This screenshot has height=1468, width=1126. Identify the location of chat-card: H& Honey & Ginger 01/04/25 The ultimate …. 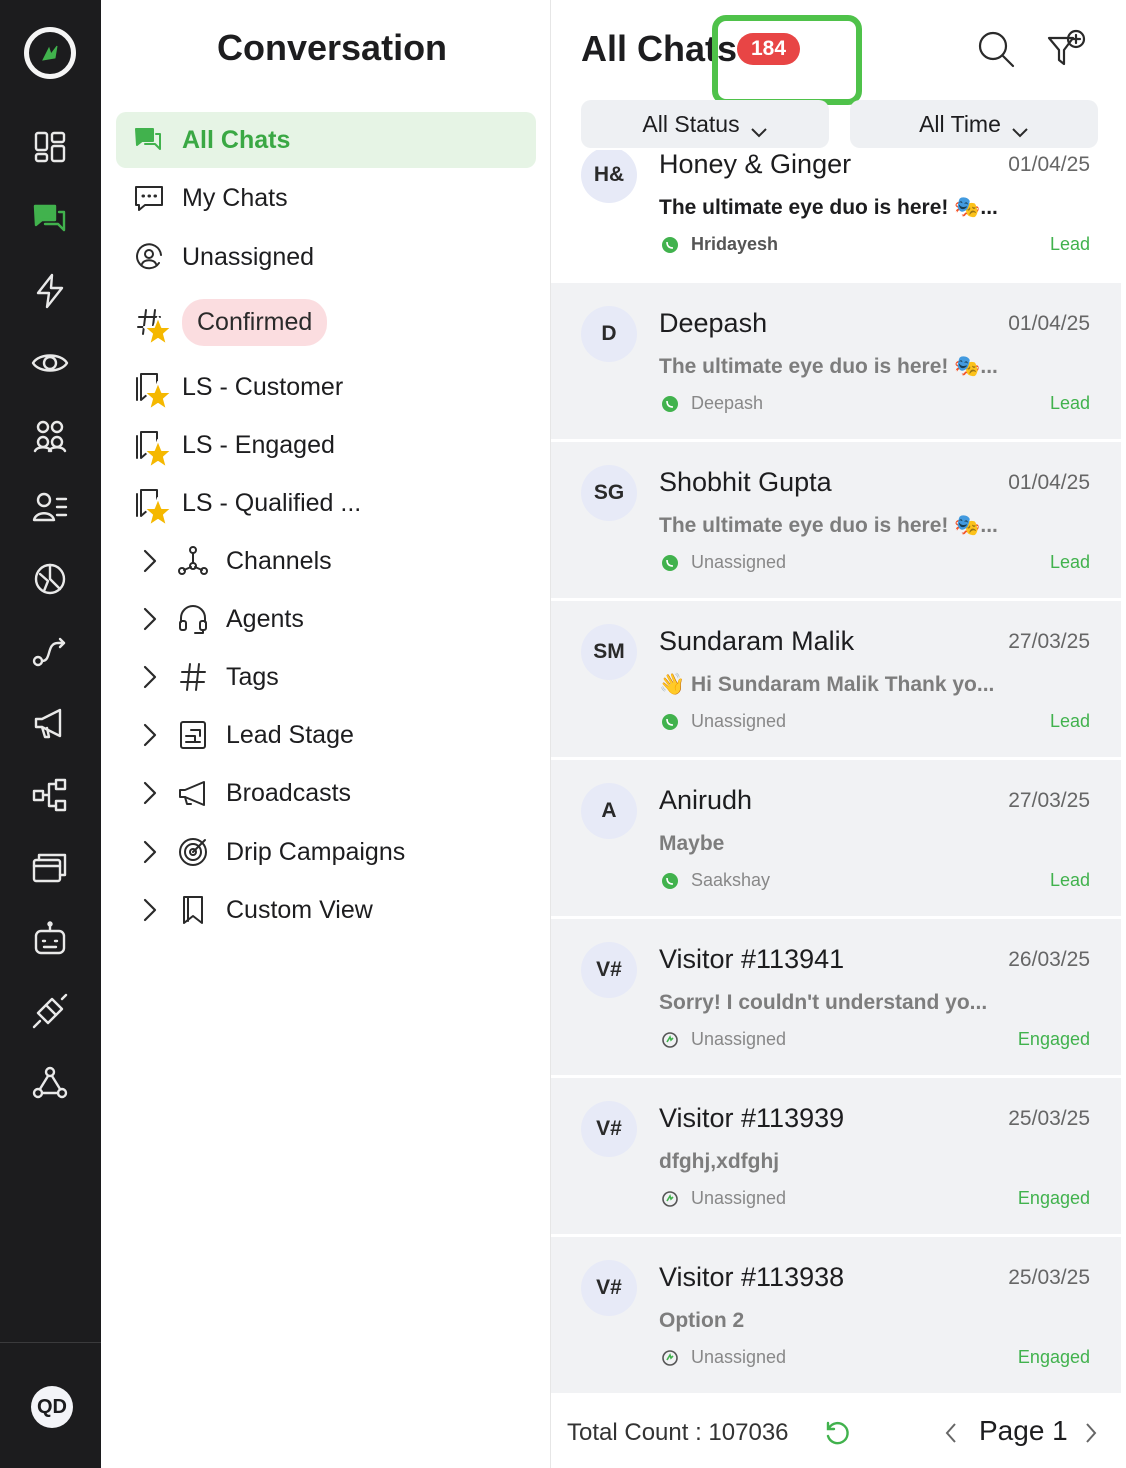
(836, 216).